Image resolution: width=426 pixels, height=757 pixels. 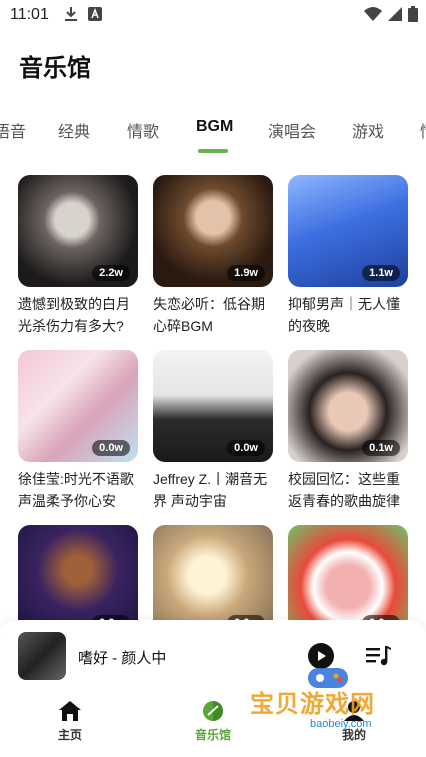 I want to click on download-icon, so click(x=71, y=14).